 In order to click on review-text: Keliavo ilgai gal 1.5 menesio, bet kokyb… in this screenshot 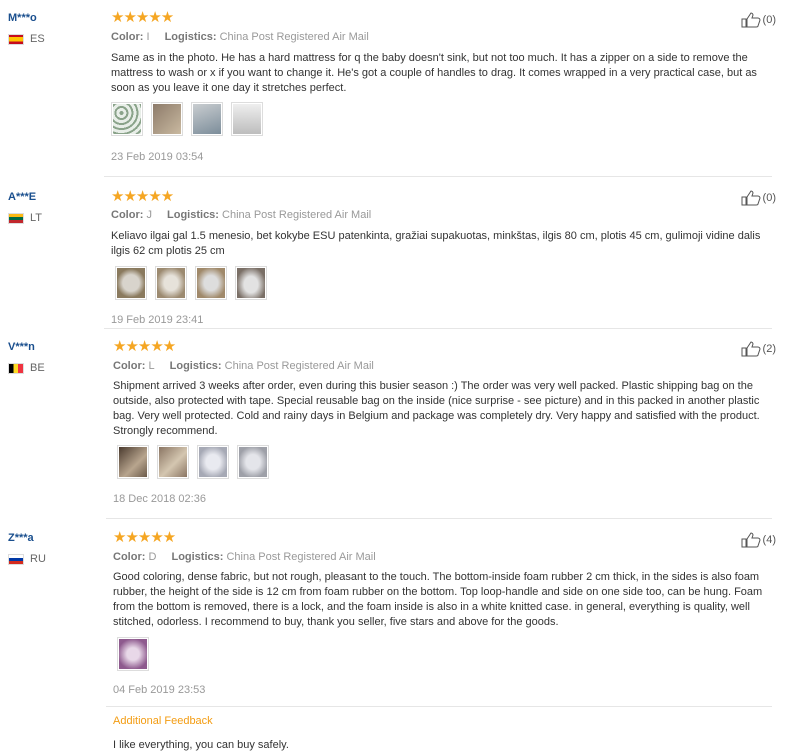, I will do `click(436, 243)`.